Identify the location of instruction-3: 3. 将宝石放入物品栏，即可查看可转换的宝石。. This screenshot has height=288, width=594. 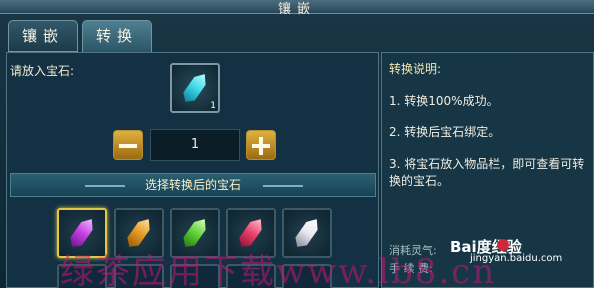
(487, 172).